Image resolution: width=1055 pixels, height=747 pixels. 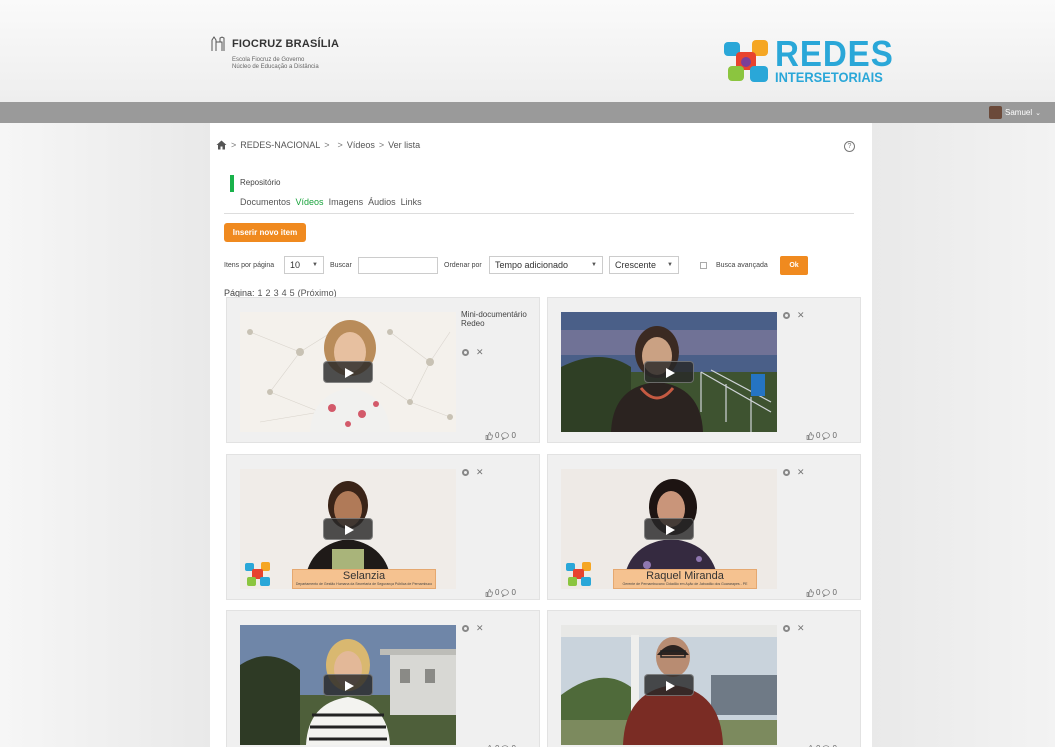 I want to click on repository-tabs: Documentos Vídeos Imagens Áudios Links, so click(x=331, y=202).